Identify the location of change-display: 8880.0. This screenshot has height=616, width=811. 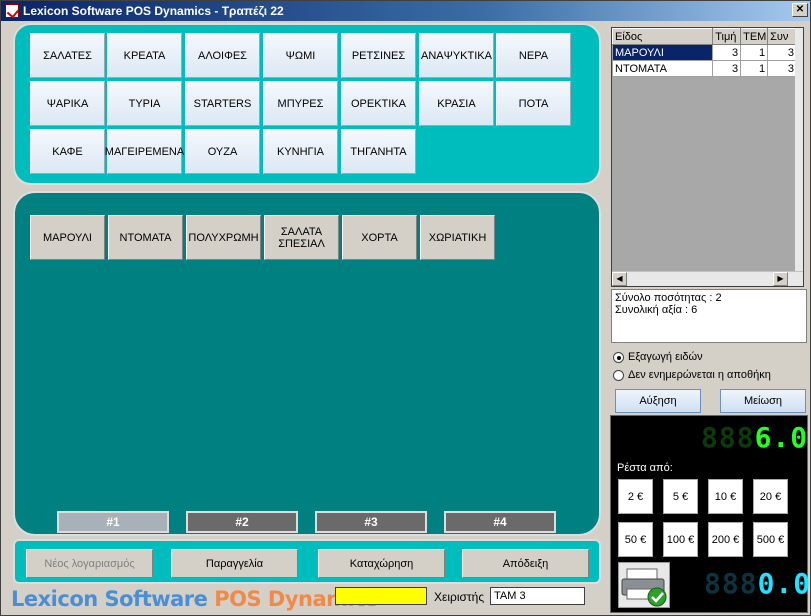
(757, 583).